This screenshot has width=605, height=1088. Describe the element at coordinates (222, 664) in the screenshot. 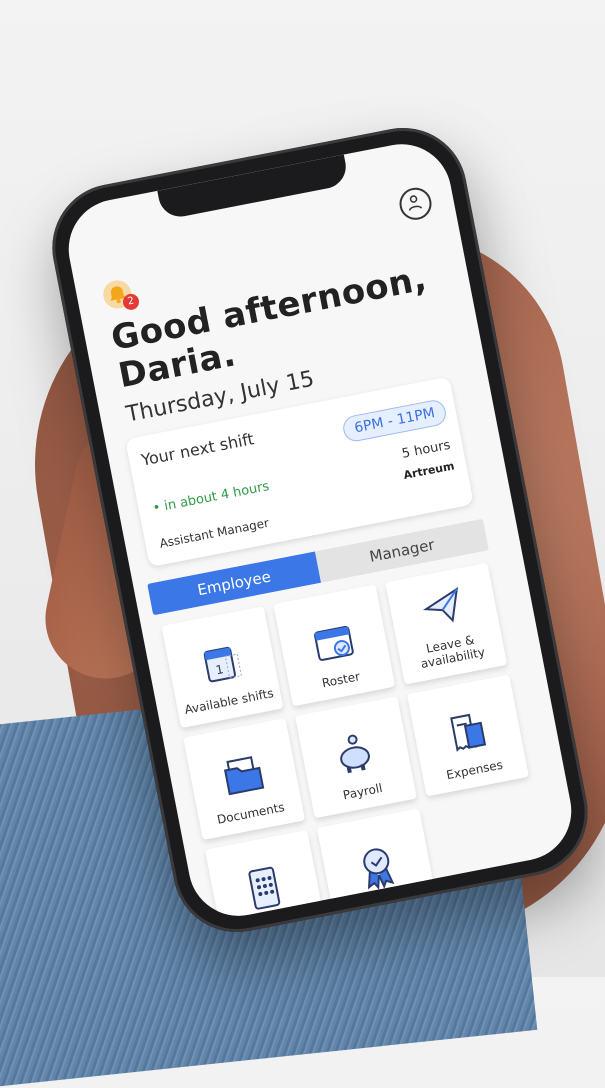

I see `calendar-clipboard-icon: 1` at that location.